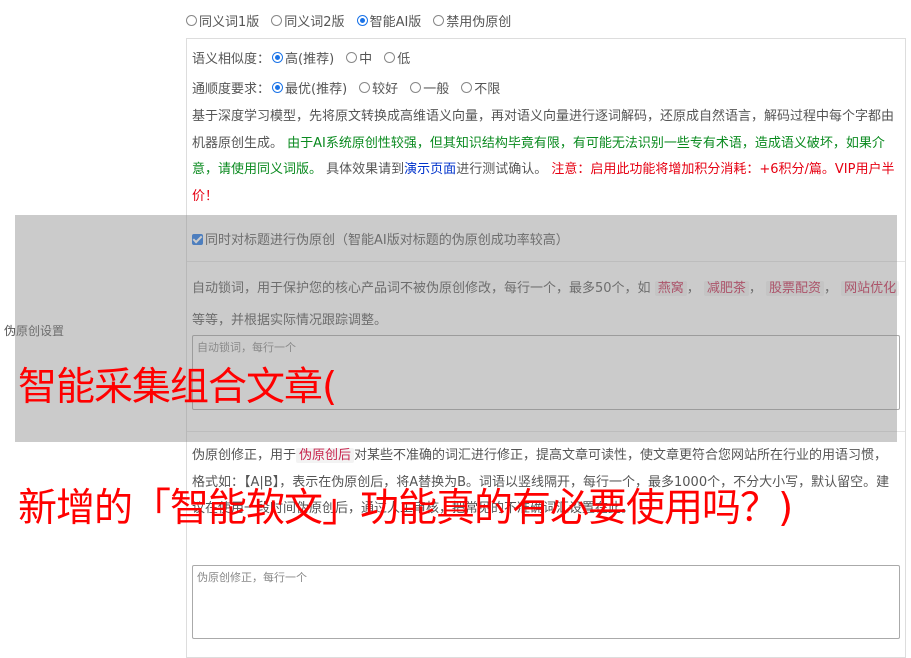  Describe the element at coordinates (430, 169) in the screenshot. I see `demo-page-link: 演示页面` at that location.